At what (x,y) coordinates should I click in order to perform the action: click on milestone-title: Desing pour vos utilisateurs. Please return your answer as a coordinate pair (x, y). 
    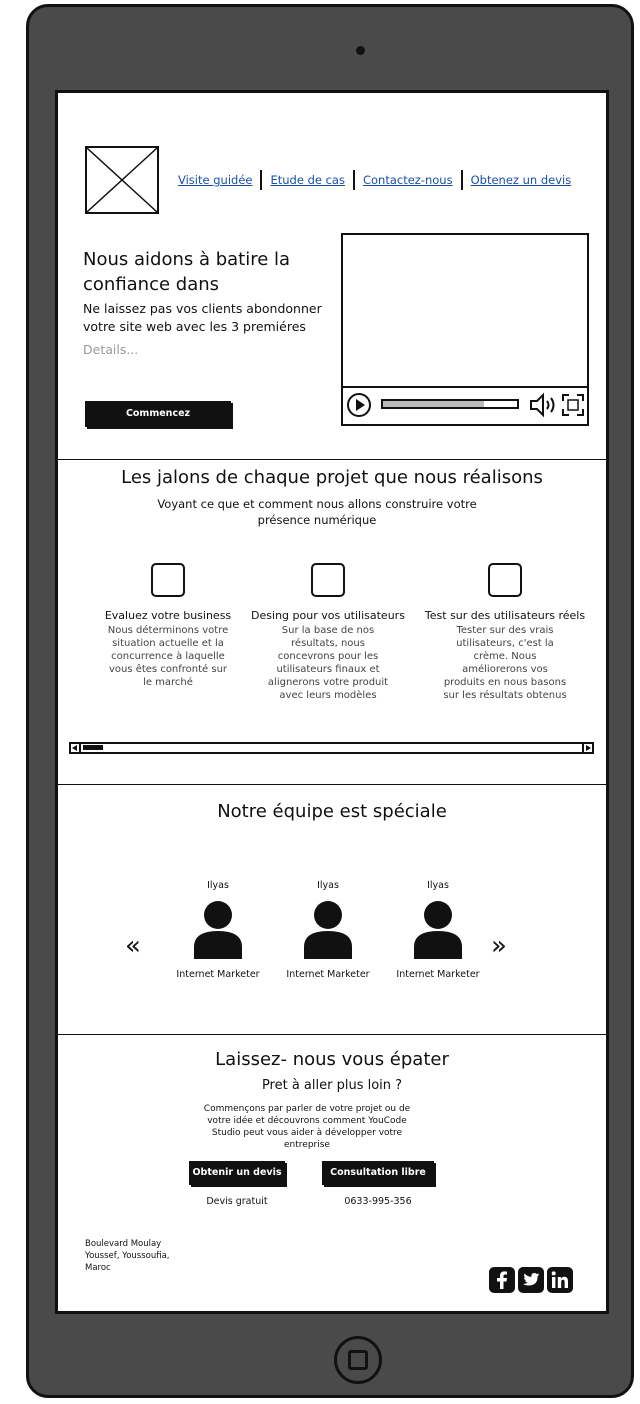
    Looking at the image, I should click on (328, 615).